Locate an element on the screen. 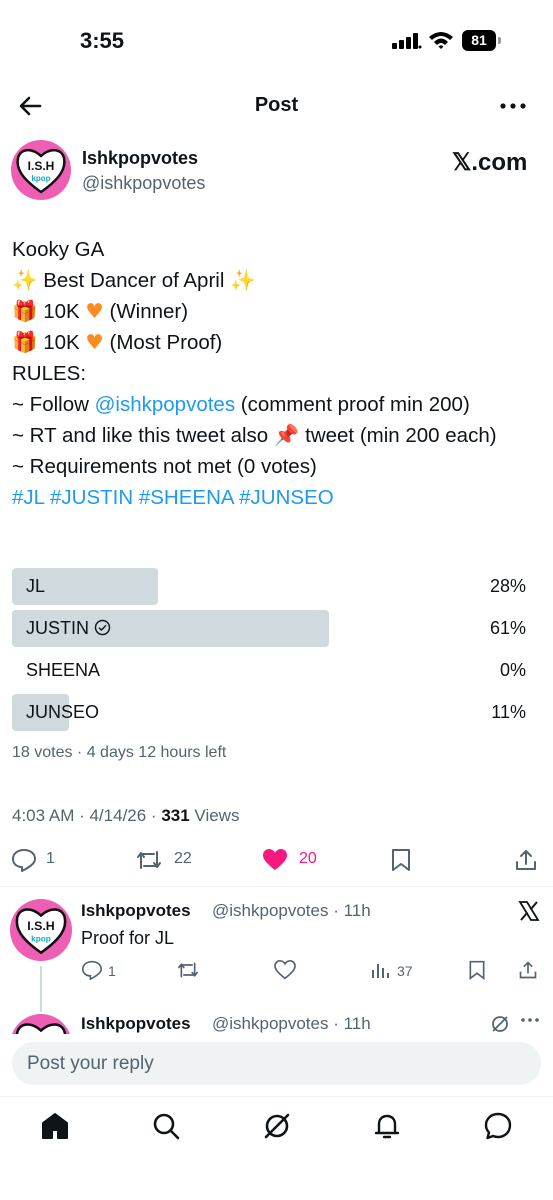 This screenshot has width=553, height=1200. battery-icon: 81 is located at coordinates (482, 40).